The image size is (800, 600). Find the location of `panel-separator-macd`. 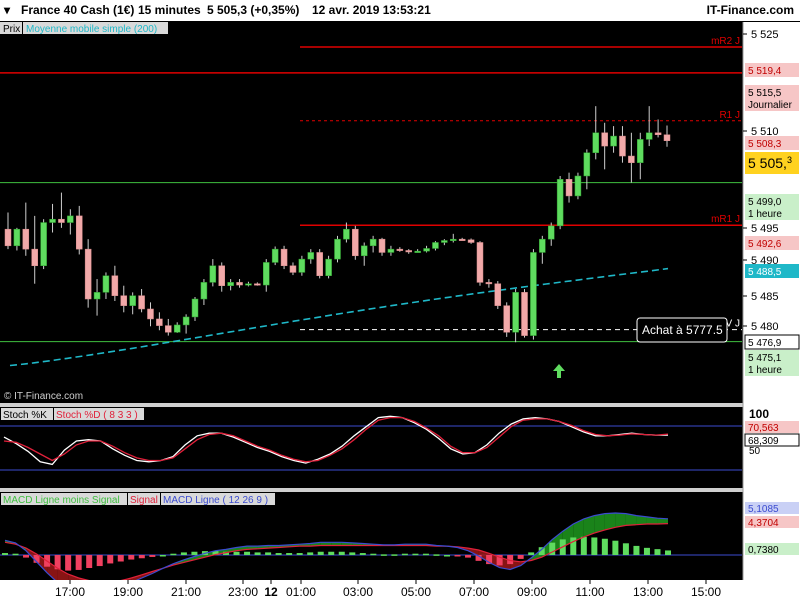

panel-separator-macd is located at coordinates (400, 490).